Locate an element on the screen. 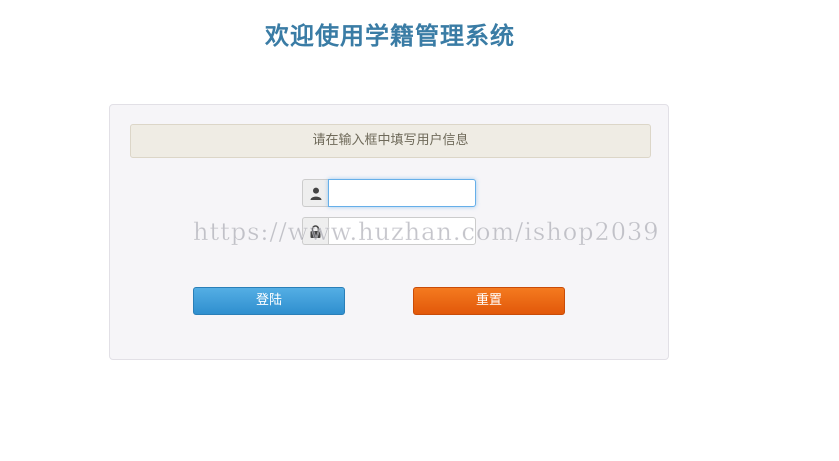 The image size is (839, 461). username-input is located at coordinates (402, 193).